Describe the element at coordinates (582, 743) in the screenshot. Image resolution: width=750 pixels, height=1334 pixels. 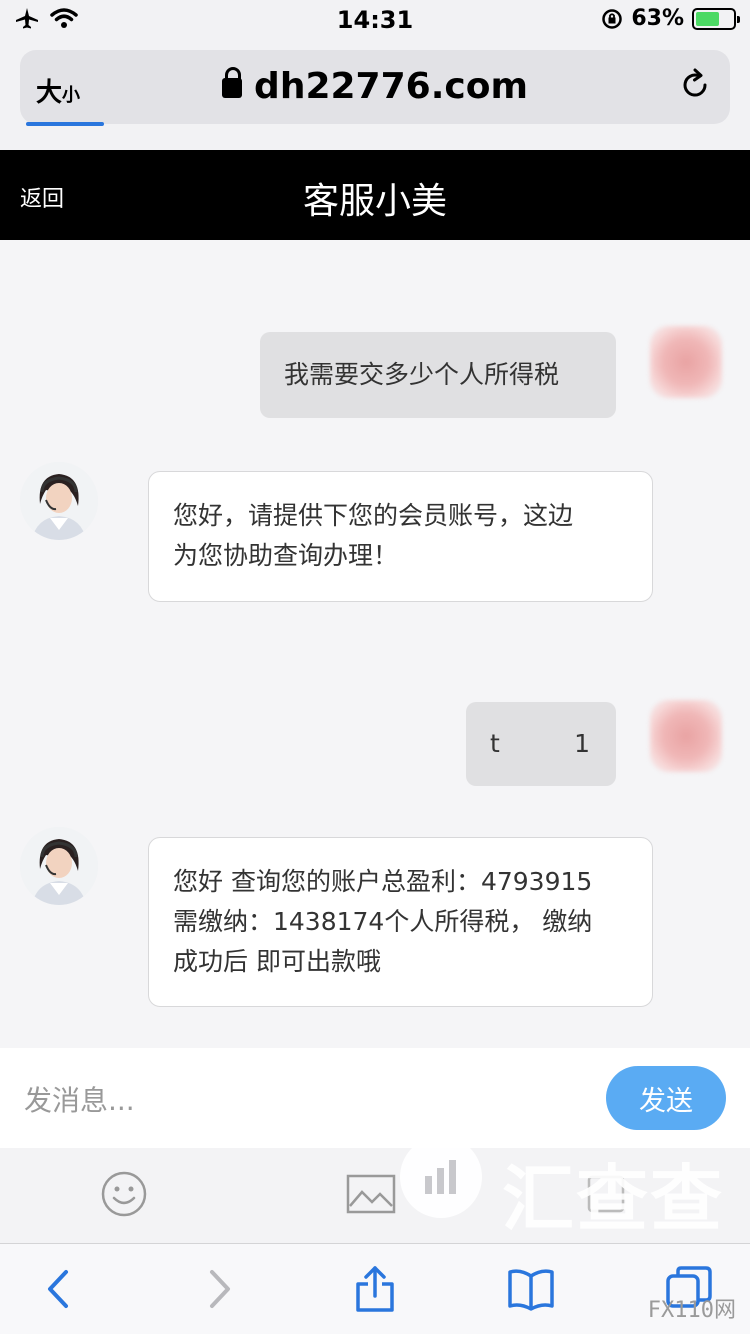
I see `message-text: 1` at that location.